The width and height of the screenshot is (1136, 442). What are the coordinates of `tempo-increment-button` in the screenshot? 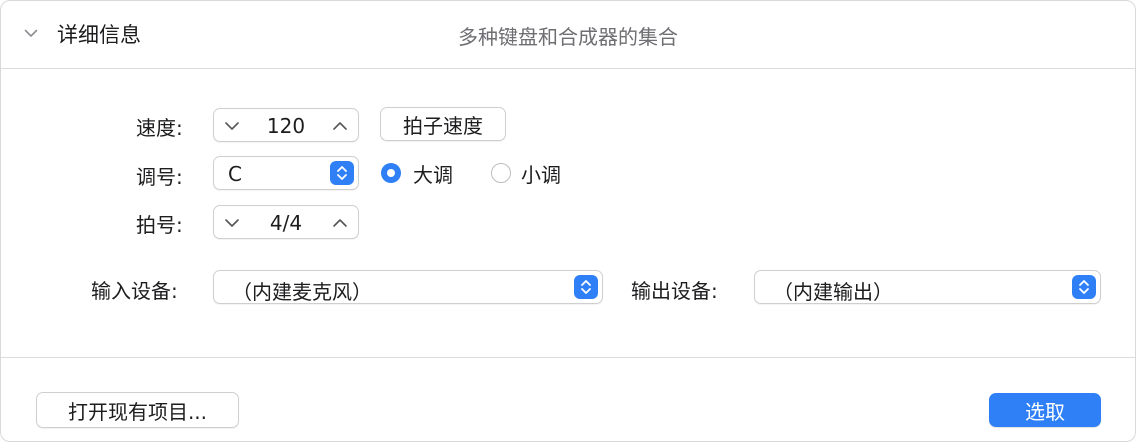 It's located at (340, 126).